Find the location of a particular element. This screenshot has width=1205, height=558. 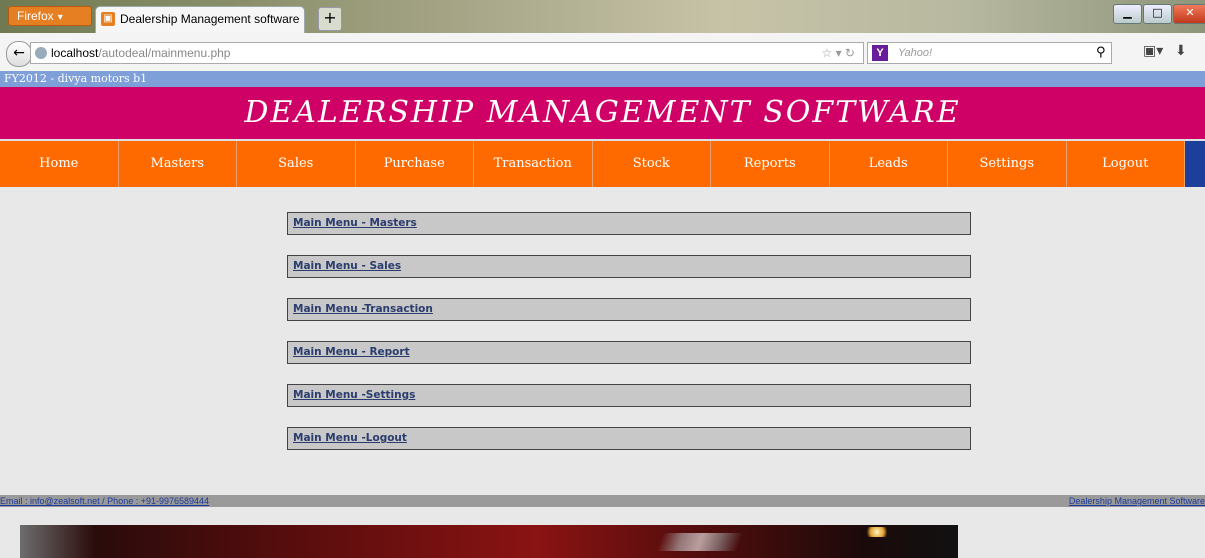

menu-purchase: Purchase is located at coordinates (415, 164).